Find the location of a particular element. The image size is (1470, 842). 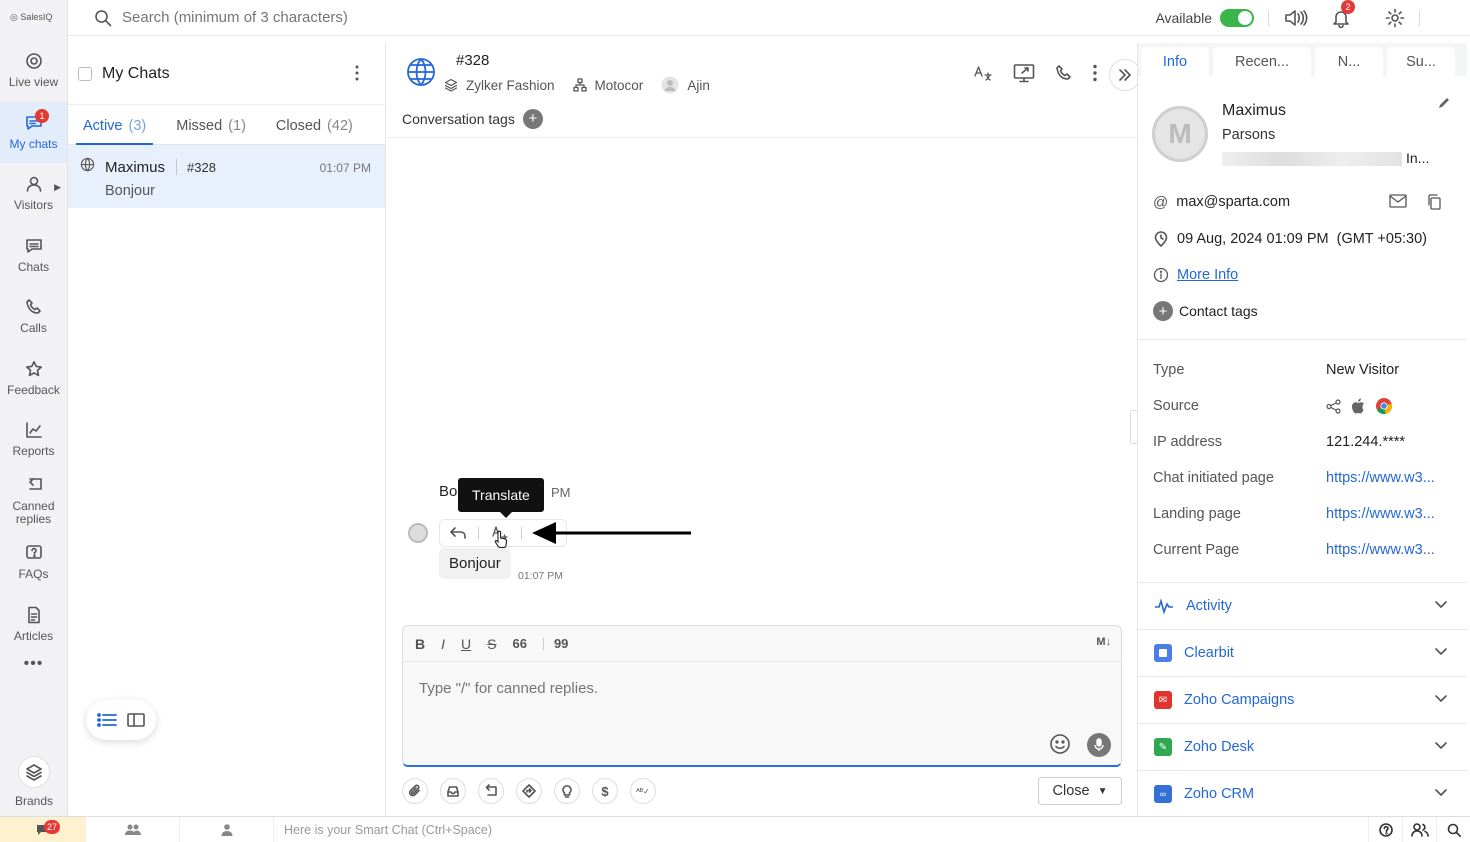

search-icon is located at coordinates (1454, 830).